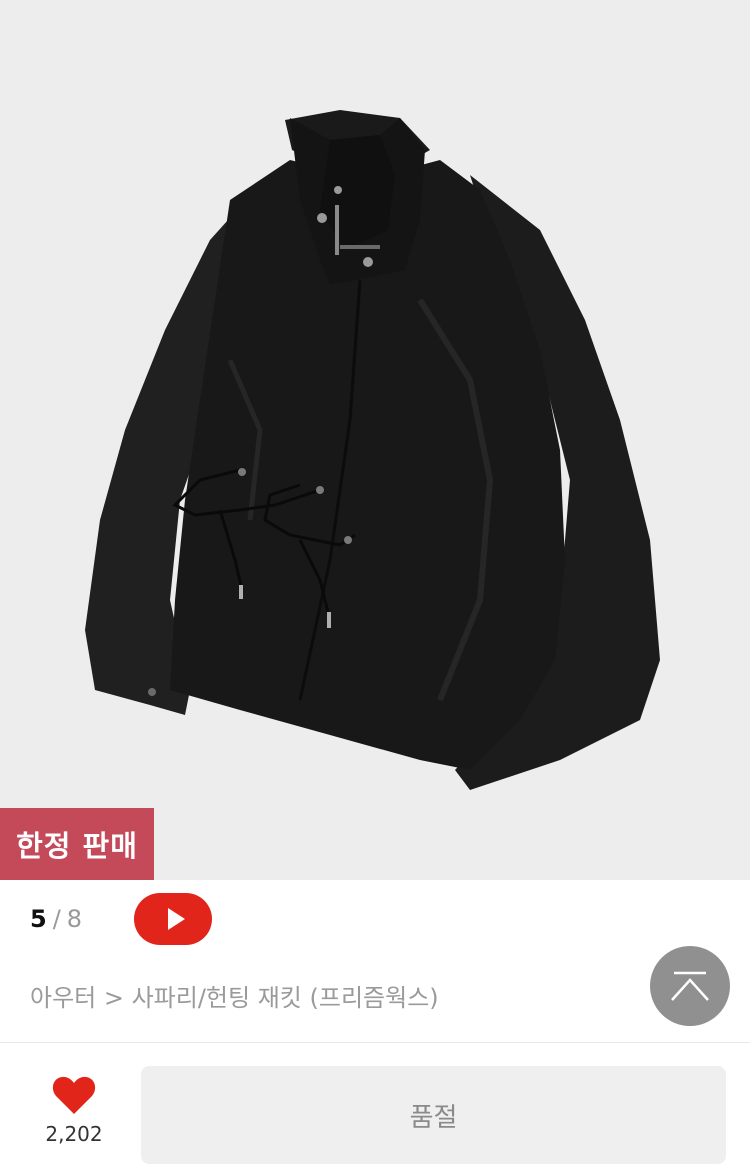 Image resolution: width=750 pixels, height=1172 pixels. Describe the element at coordinates (433, 1115) in the screenshot. I see `sold-out-button: 품절` at that location.